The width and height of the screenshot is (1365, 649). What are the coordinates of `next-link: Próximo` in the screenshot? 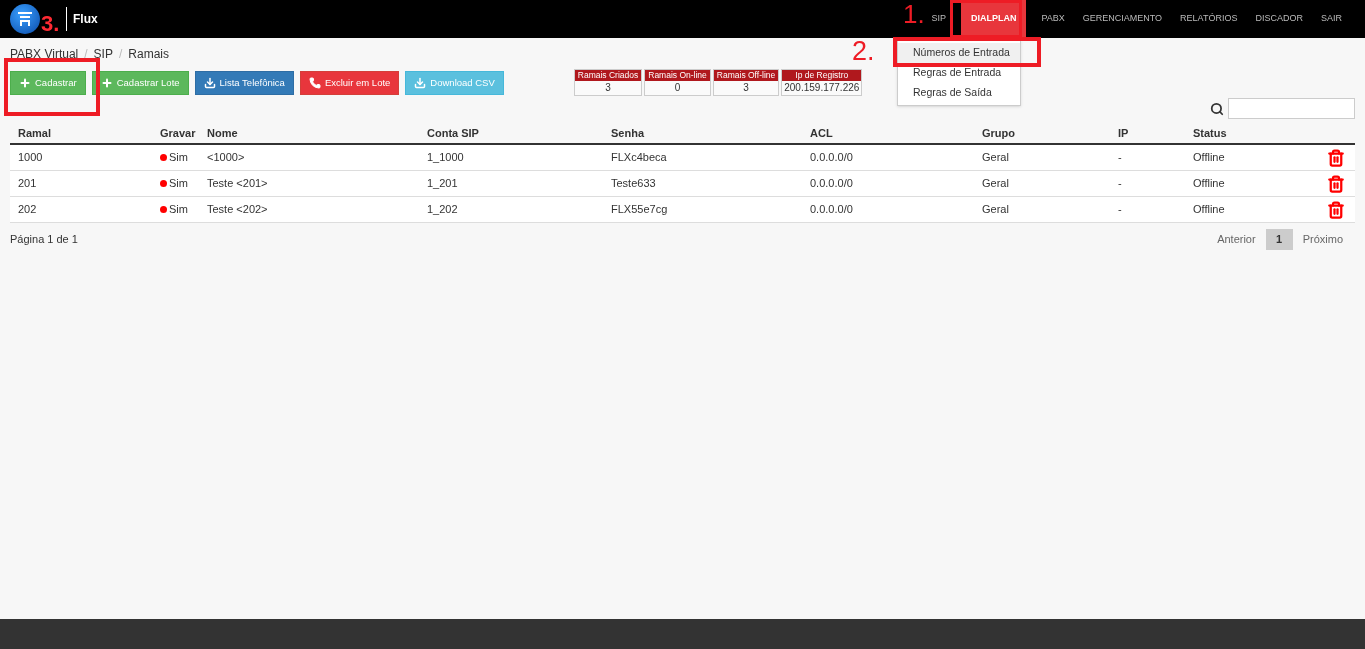 It's located at (1322, 239).